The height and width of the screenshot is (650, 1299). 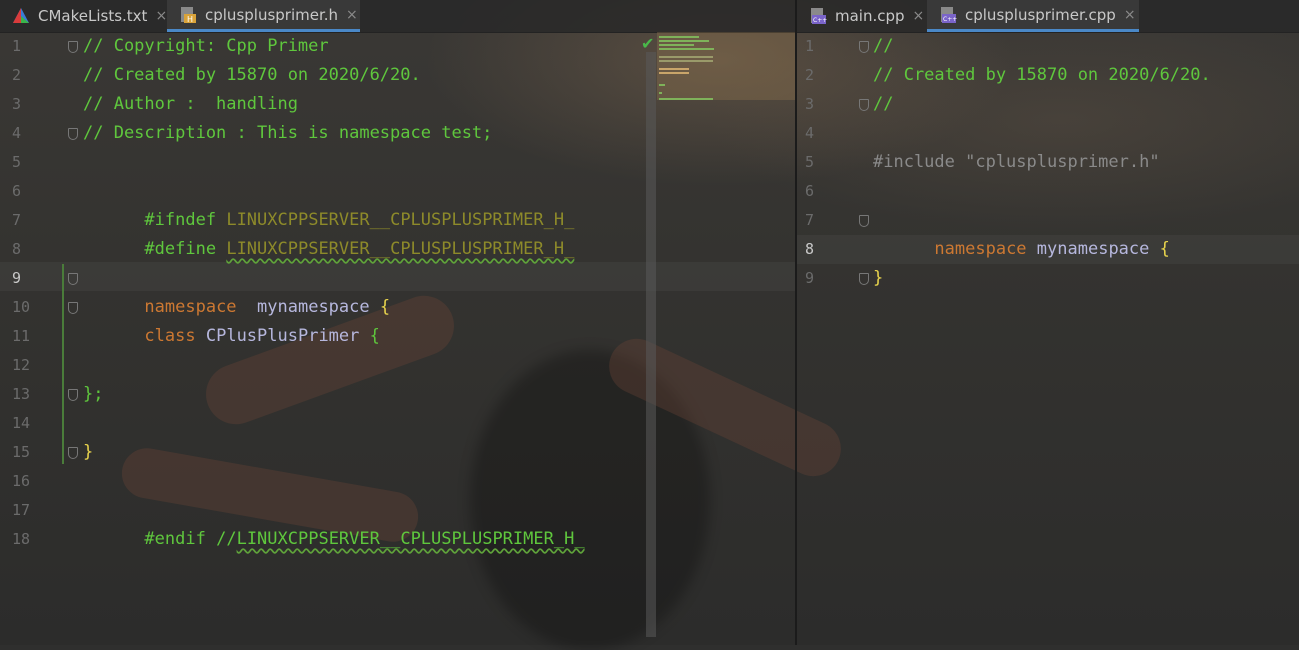 I want to click on tab-label: cplusplusprimer.h, so click(x=272, y=14).